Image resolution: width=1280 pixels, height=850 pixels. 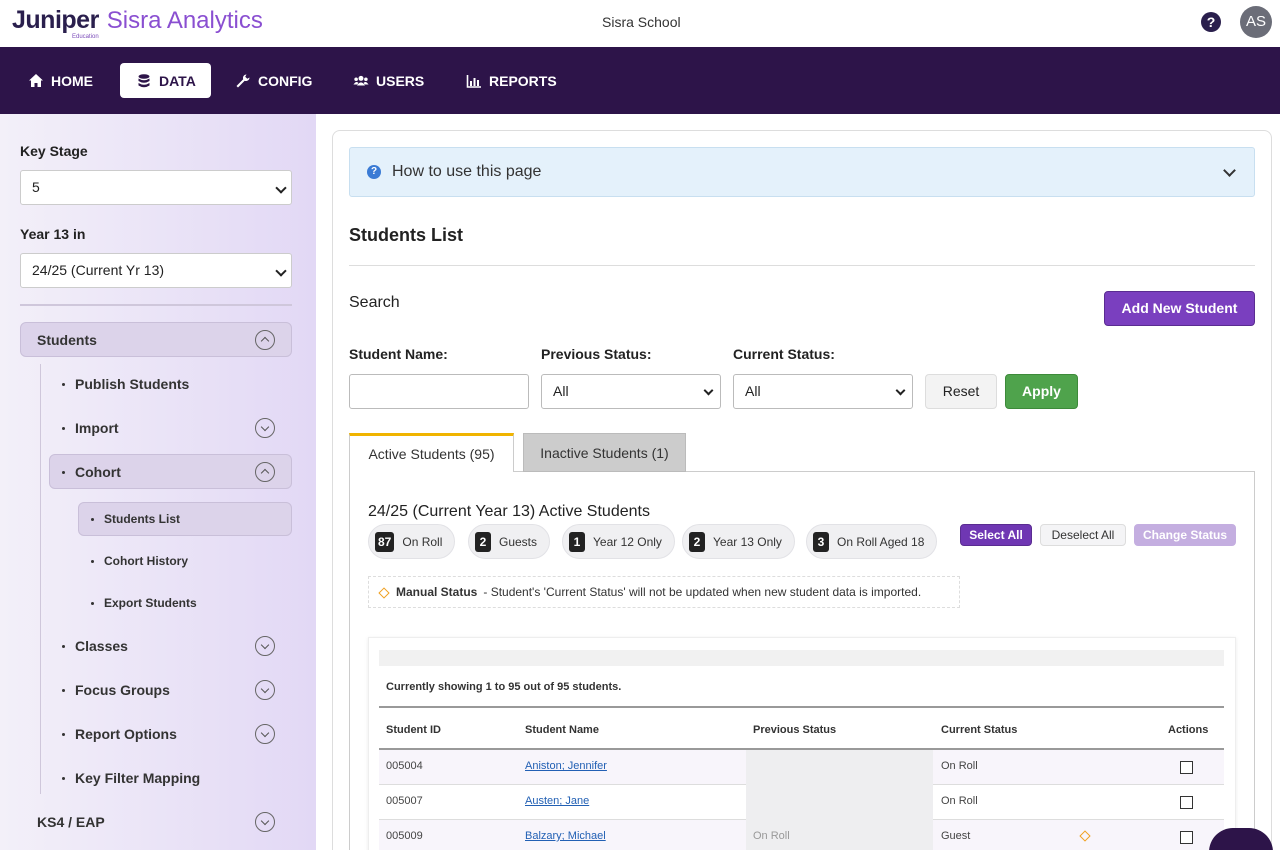 What do you see at coordinates (467, 171) in the screenshot?
I see `how-to-title: How to use this page` at bounding box center [467, 171].